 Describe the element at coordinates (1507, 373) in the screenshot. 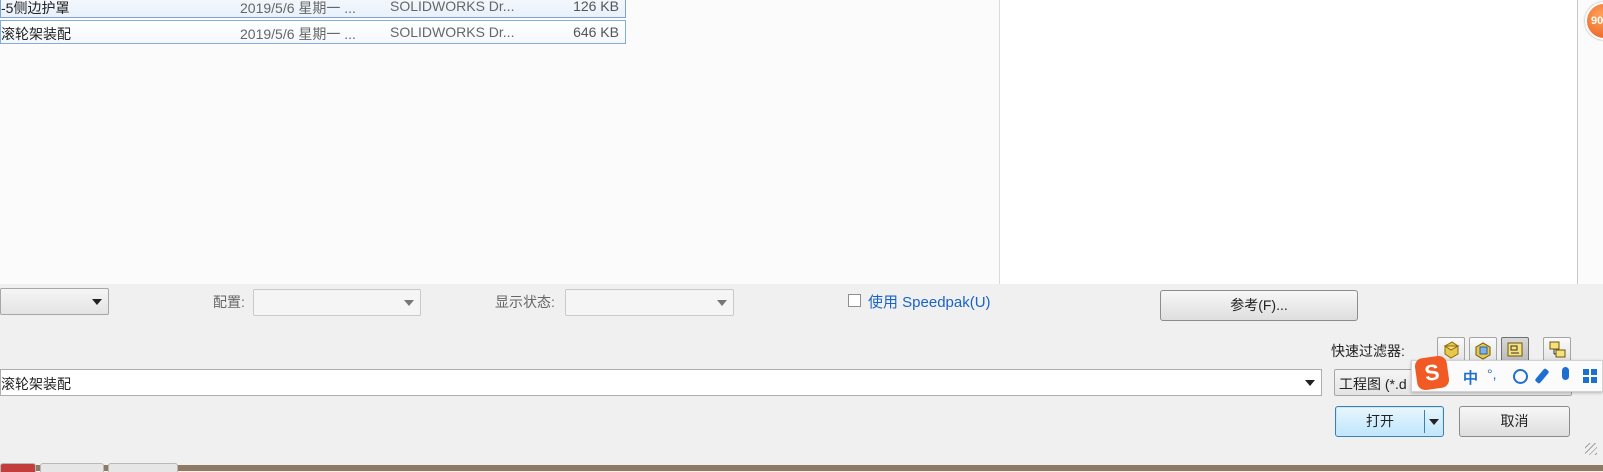

I see `ime-toolbar: S 中 °,` at that location.